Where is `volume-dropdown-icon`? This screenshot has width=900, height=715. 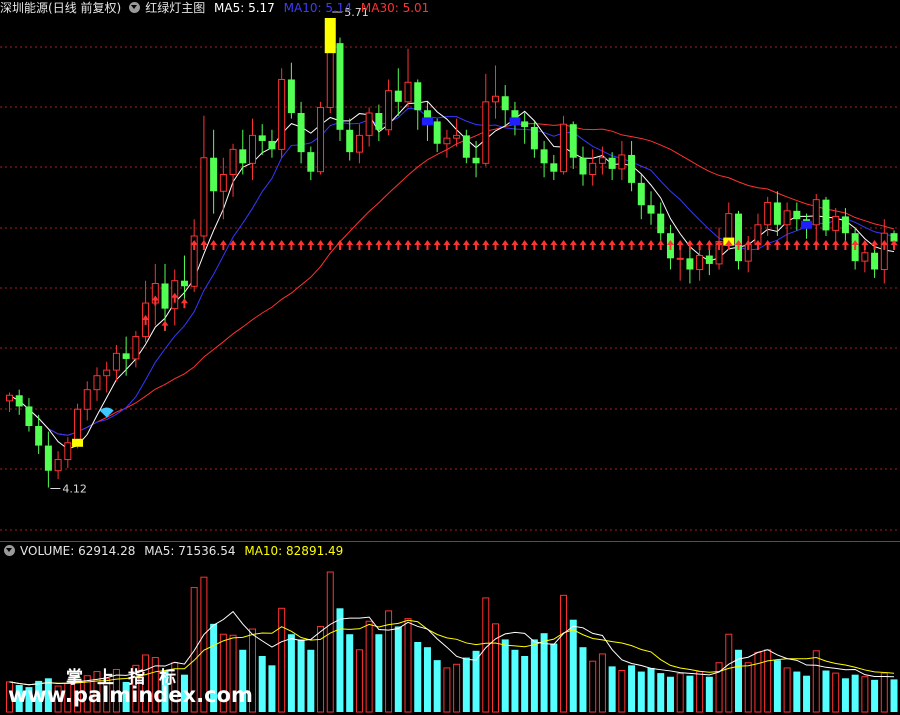 volume-dropdown-icon is located at coordinates (9, 550).